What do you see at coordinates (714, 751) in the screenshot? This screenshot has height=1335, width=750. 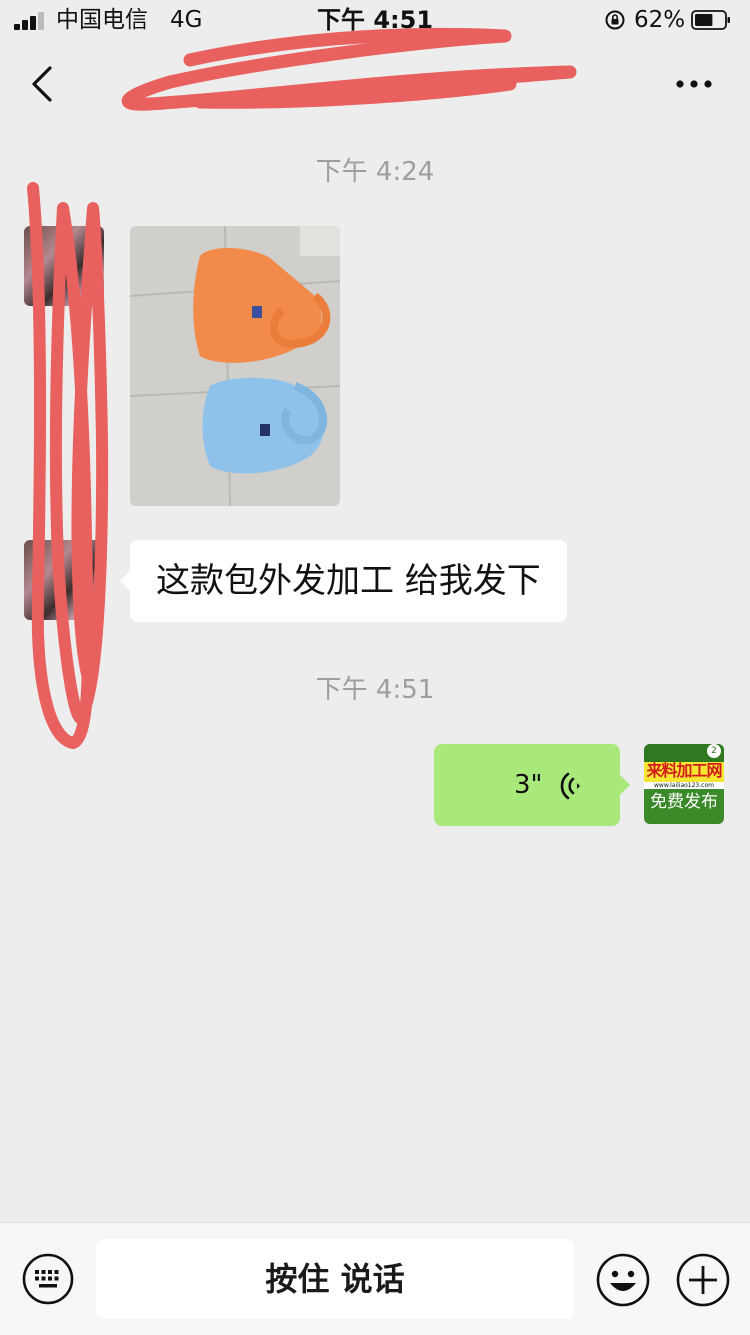 I see `number-badge: 2` at bounding box center [714, 751].